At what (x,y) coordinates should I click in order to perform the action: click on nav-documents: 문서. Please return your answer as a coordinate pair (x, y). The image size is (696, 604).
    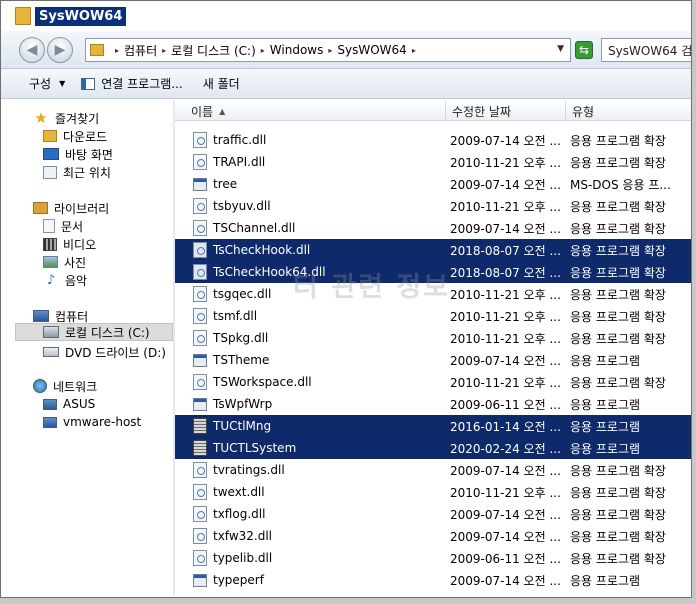
    Looking at the image, I should click on (63, 226).